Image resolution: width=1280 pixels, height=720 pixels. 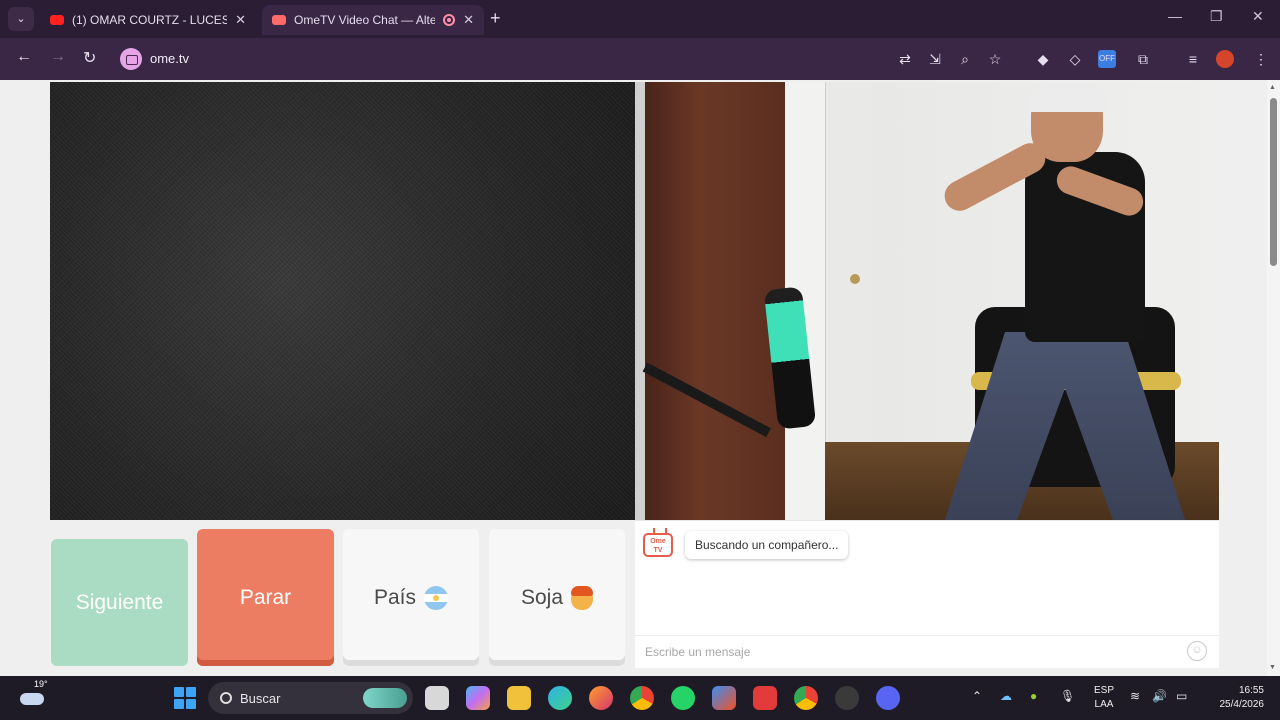 I want to click on temperature: 19°, so click(x=41, y=684).